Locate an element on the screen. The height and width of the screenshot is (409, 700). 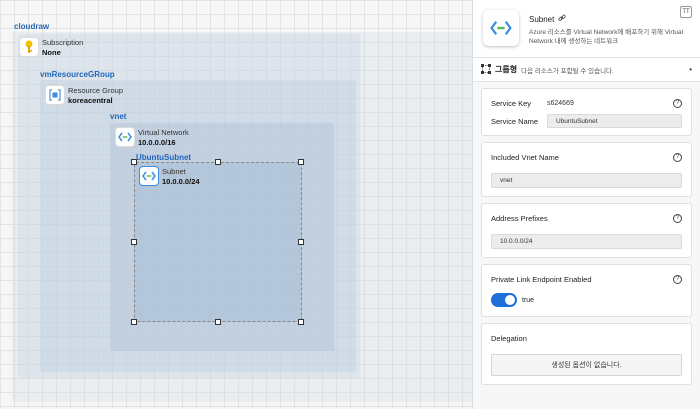
font-size-toggle: TT is located at coordinates (686, 12).